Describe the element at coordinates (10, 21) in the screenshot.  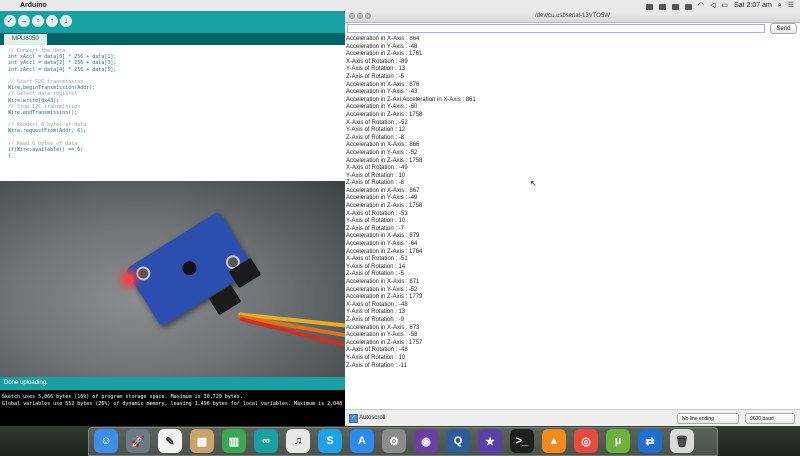
I see `verify-button: ✓` at that location.